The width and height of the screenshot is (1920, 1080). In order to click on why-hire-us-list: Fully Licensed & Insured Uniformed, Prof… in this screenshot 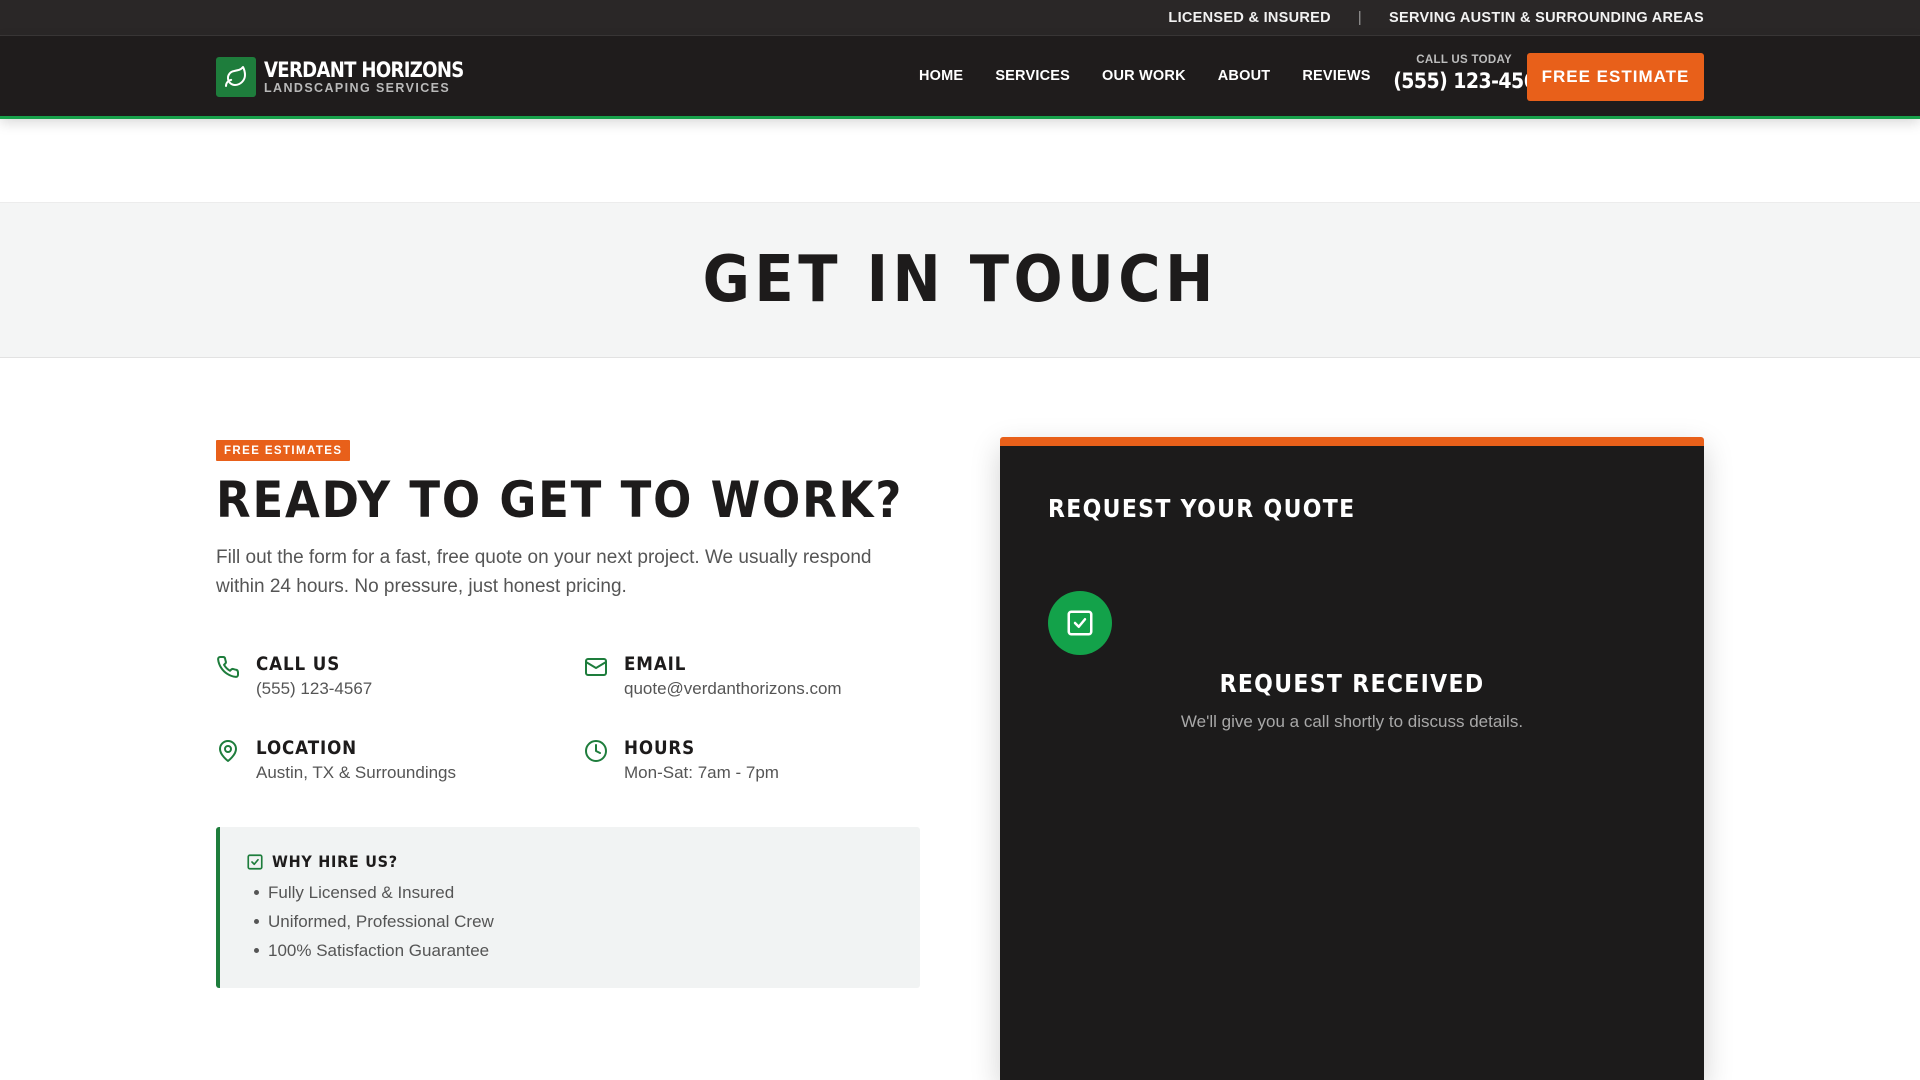, I will do `click(587, 921)`.